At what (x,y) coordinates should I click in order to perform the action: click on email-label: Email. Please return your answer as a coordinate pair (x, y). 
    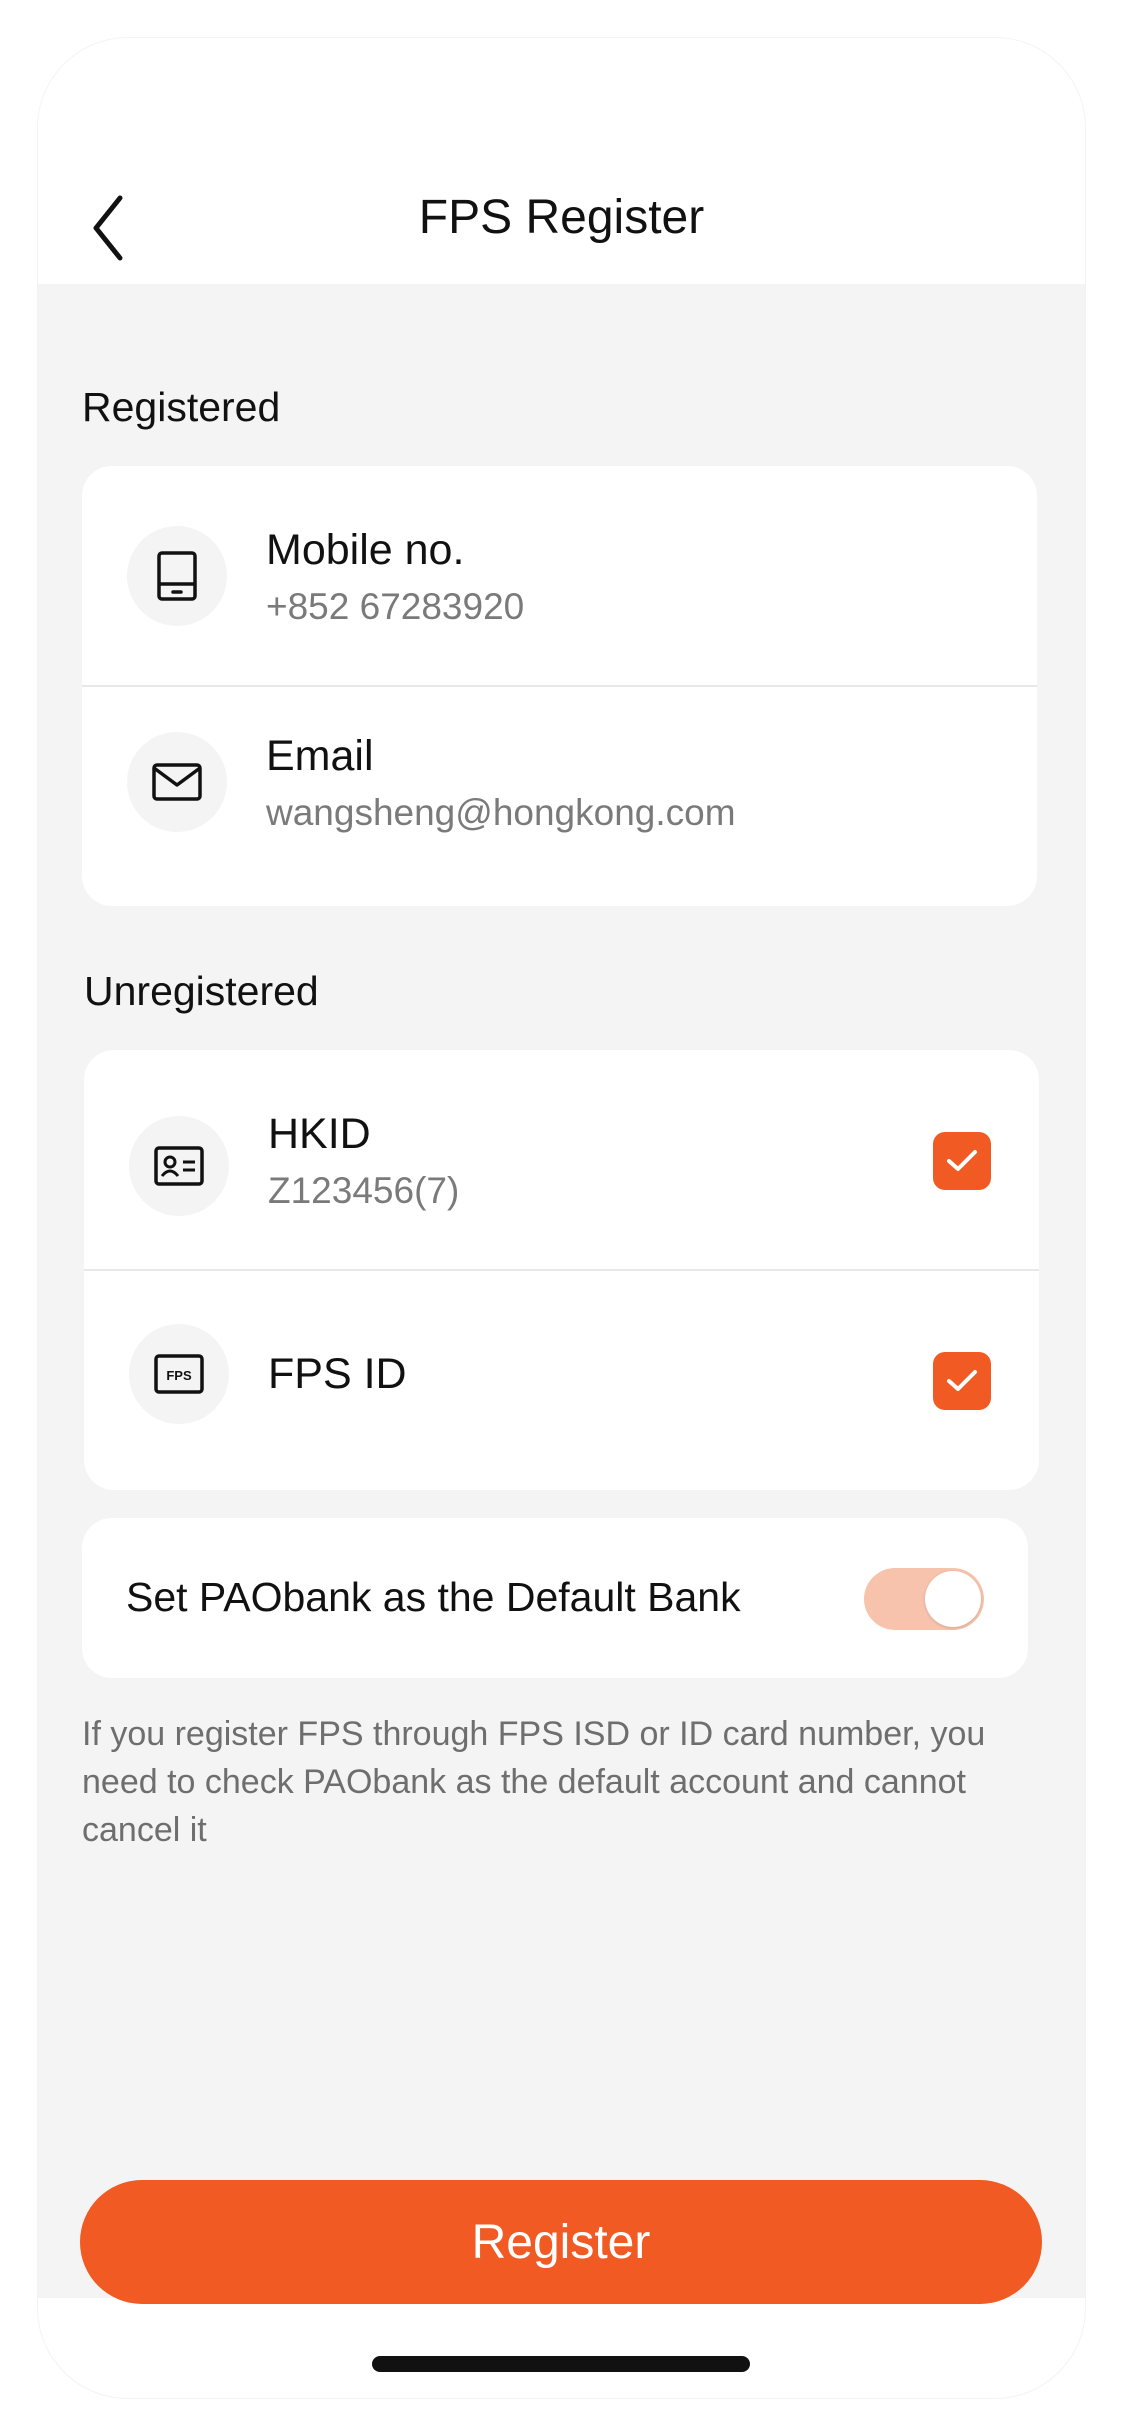
    Looking at the image, I should click on (320, 756).